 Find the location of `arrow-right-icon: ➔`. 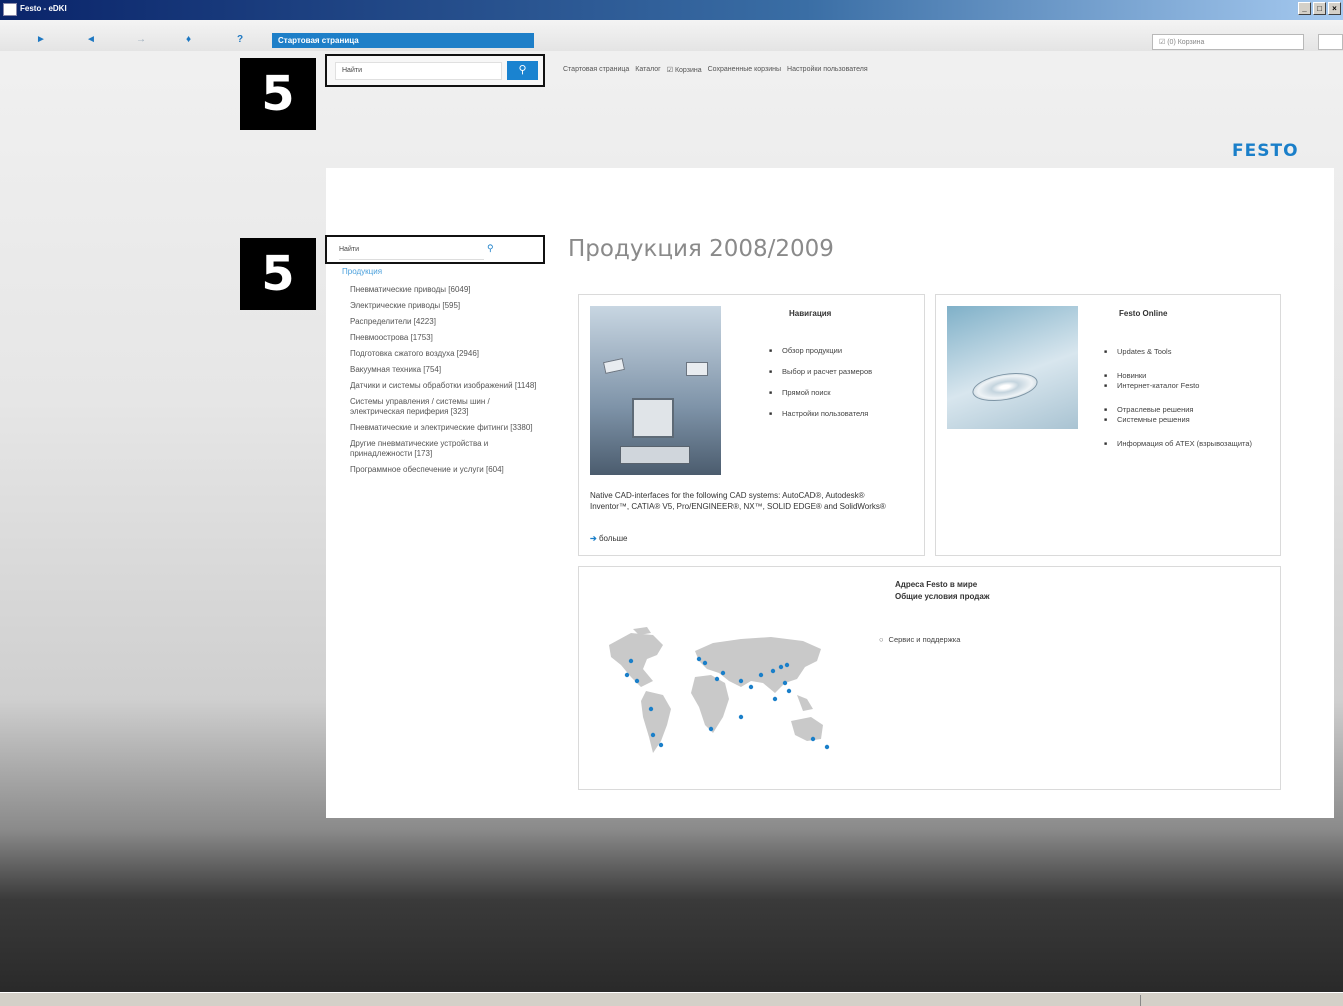

arrow-right-icon: ➔ is located at coordinates (593, 538).